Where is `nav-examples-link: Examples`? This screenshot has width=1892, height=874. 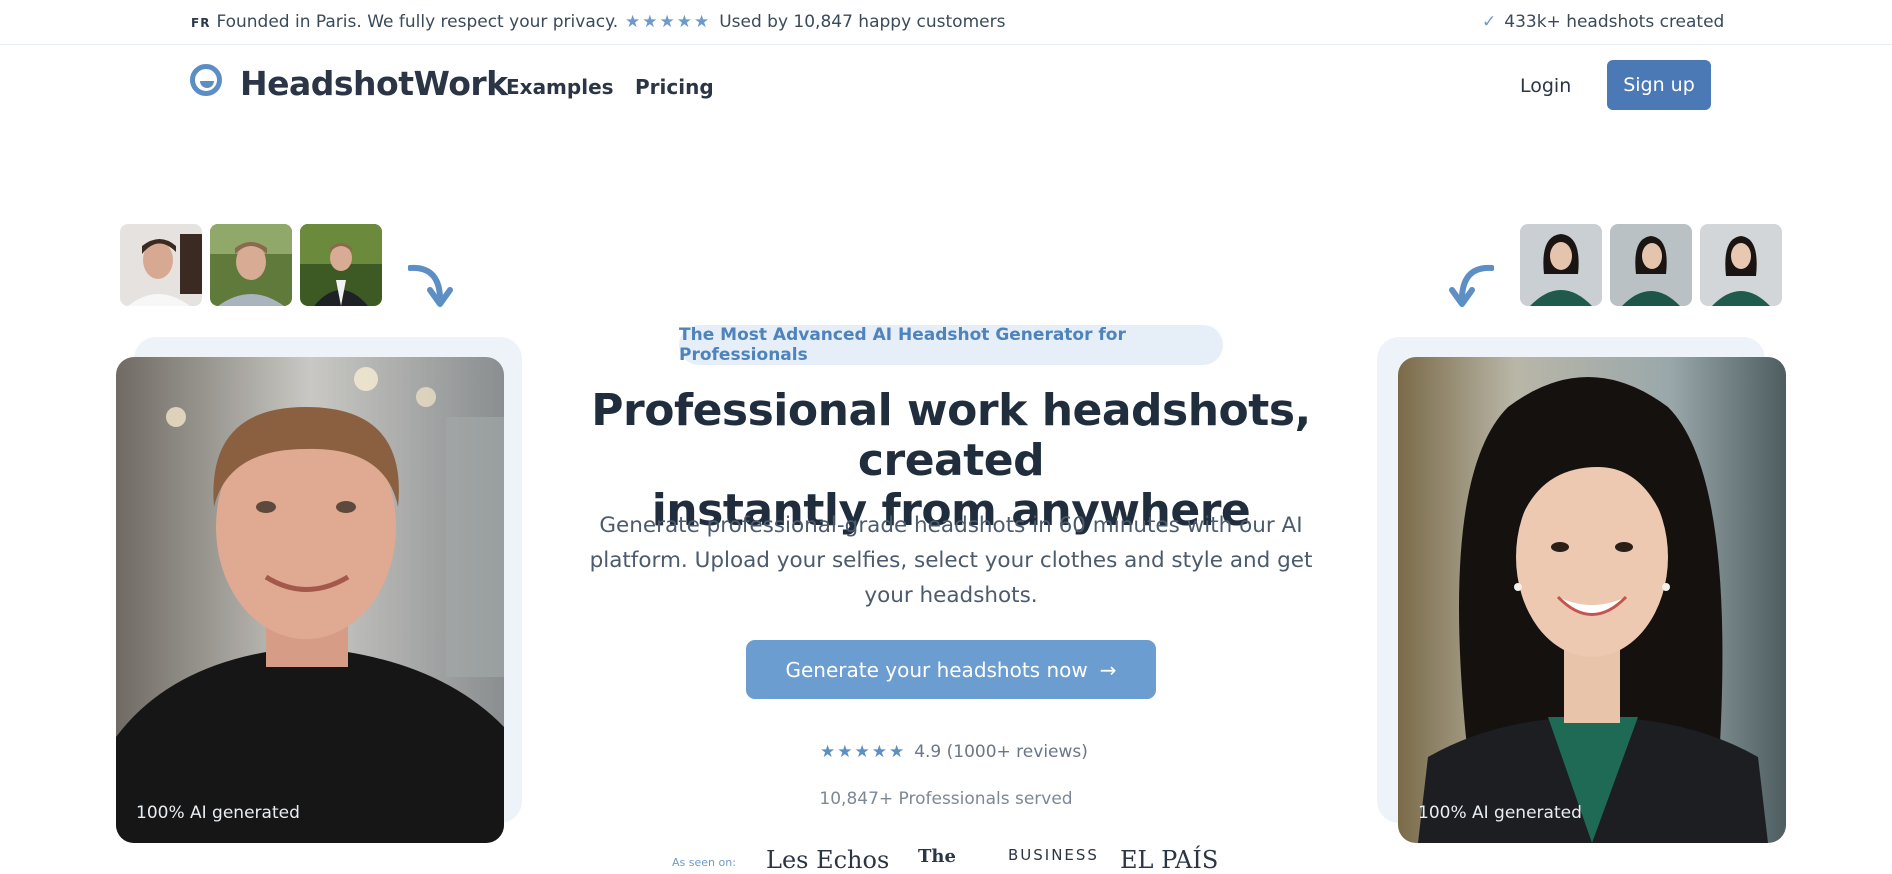
nav-examples-link: Examples is located at coordinates (560, 87).